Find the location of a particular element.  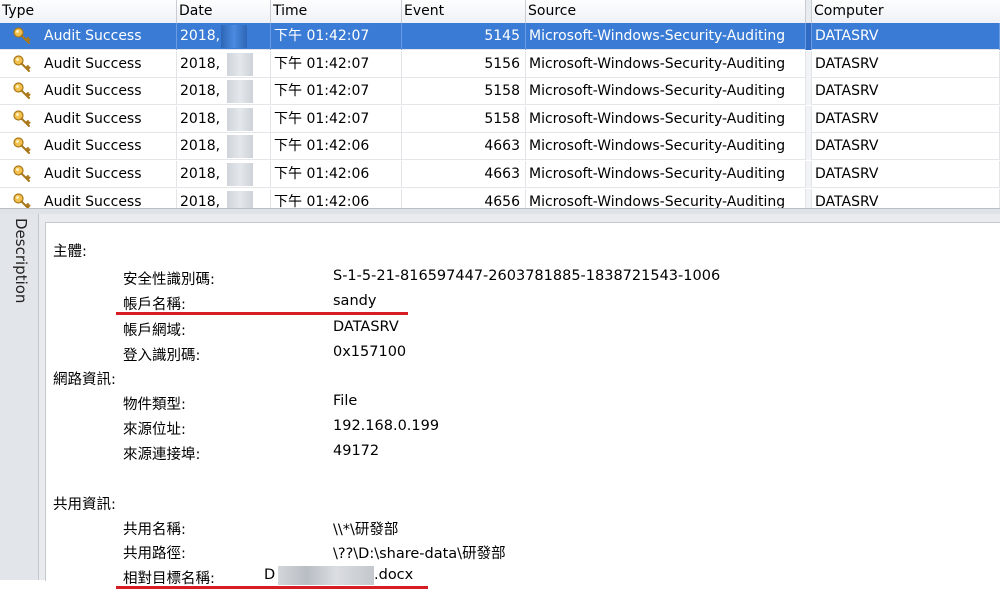

column-header-computer: Computer is located at coordinates (906, 11).